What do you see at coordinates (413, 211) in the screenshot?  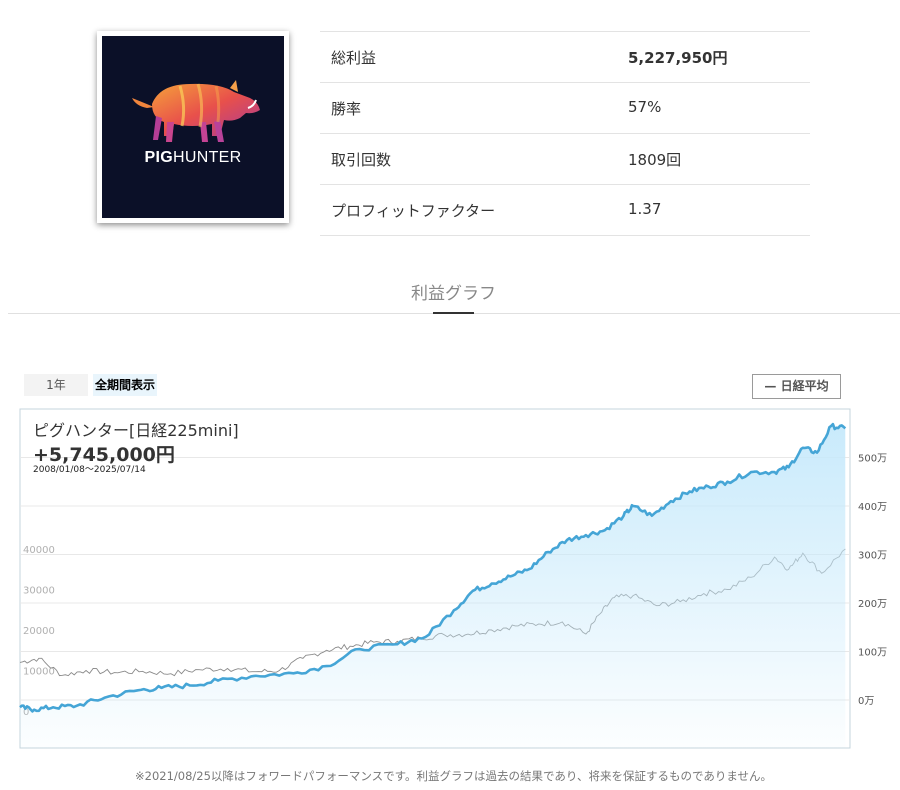 I see `stat-label: プロフィットファクター` at bounding box center [413, 211].